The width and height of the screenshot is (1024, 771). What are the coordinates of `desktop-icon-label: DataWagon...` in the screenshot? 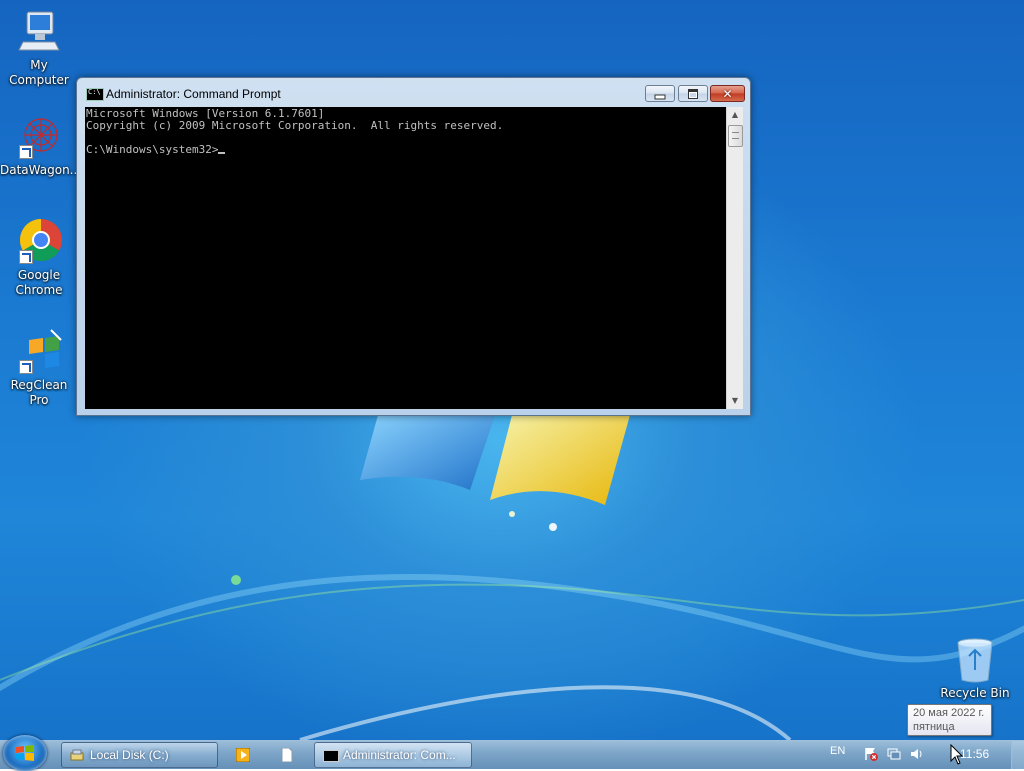 It's located at (41, 170).